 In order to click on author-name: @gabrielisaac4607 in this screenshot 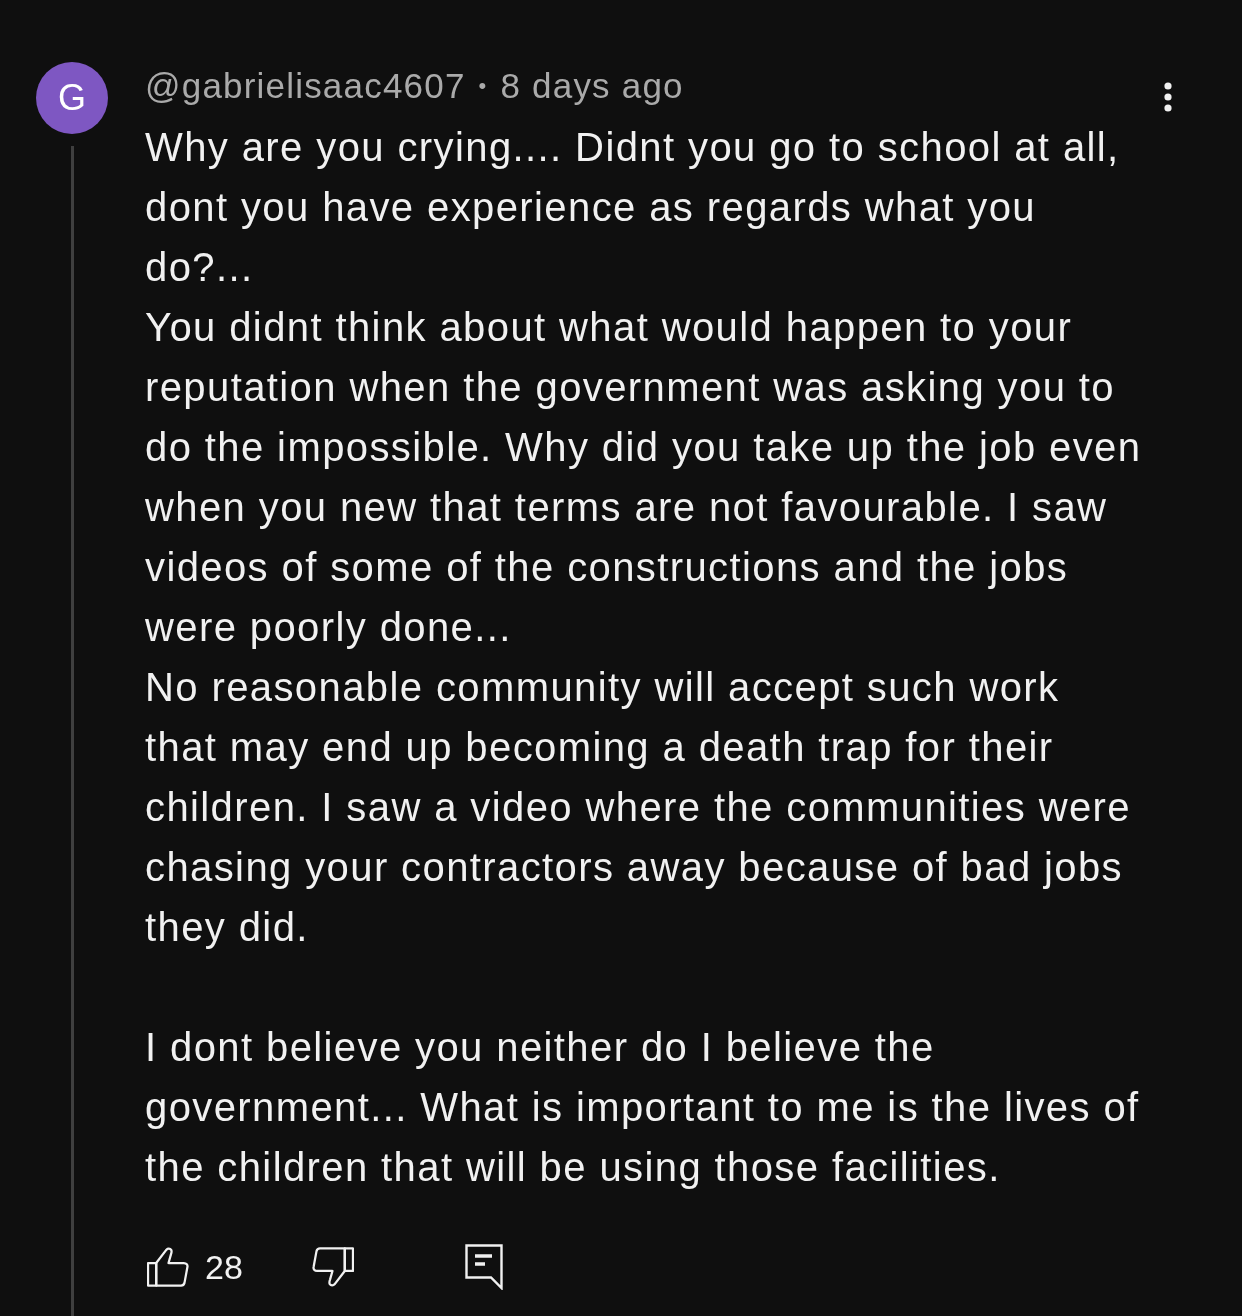, I will do `click(305, 86)`.